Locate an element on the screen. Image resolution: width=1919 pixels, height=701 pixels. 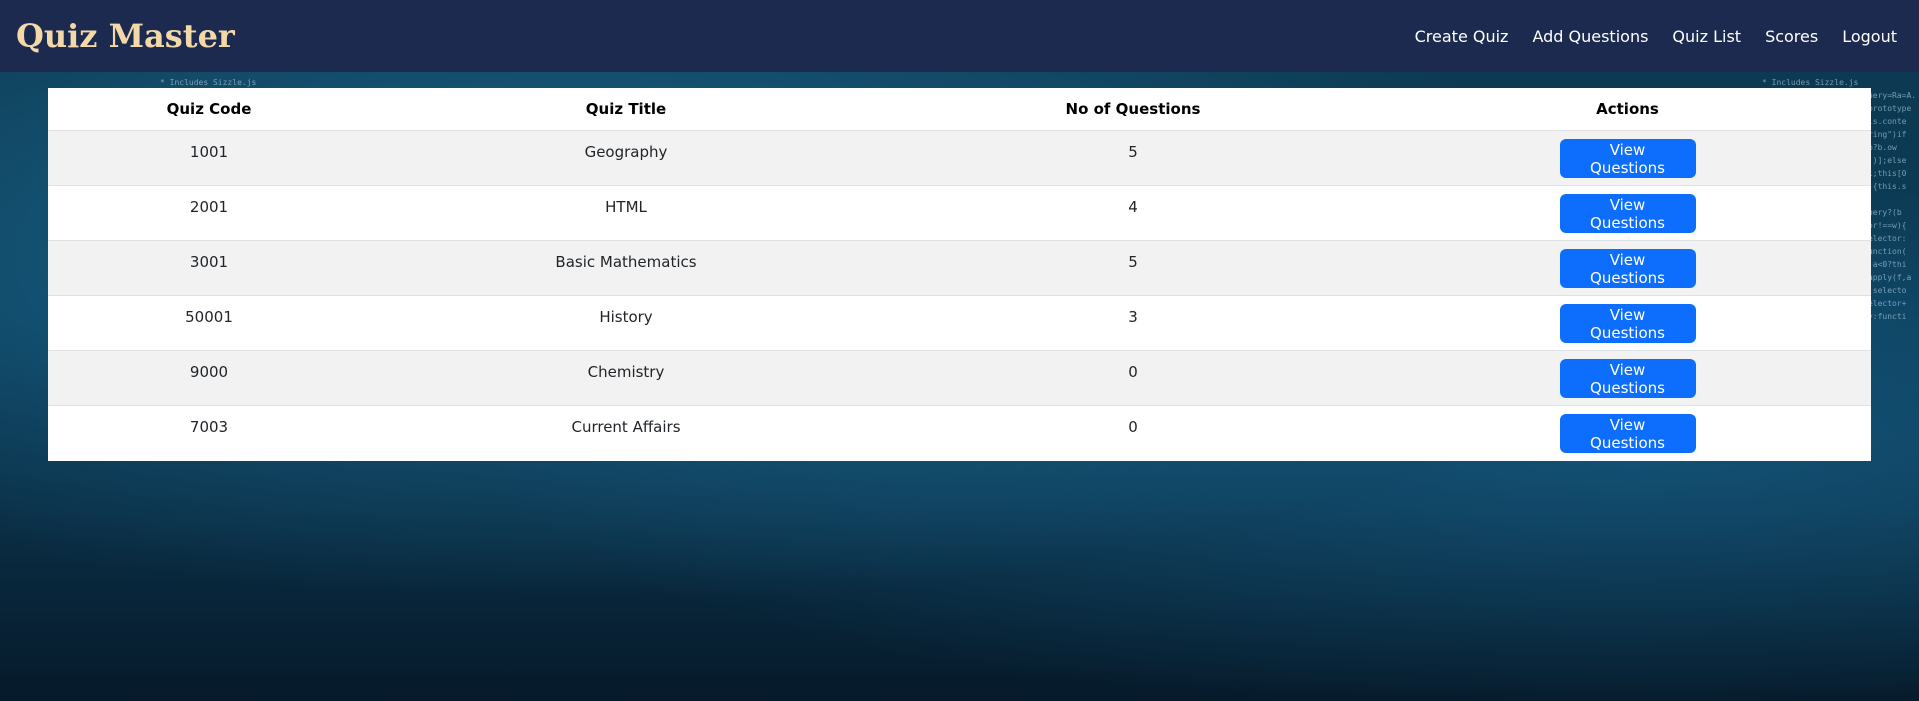
question-count-cell: 4 is located at coordinates (1133, 213).